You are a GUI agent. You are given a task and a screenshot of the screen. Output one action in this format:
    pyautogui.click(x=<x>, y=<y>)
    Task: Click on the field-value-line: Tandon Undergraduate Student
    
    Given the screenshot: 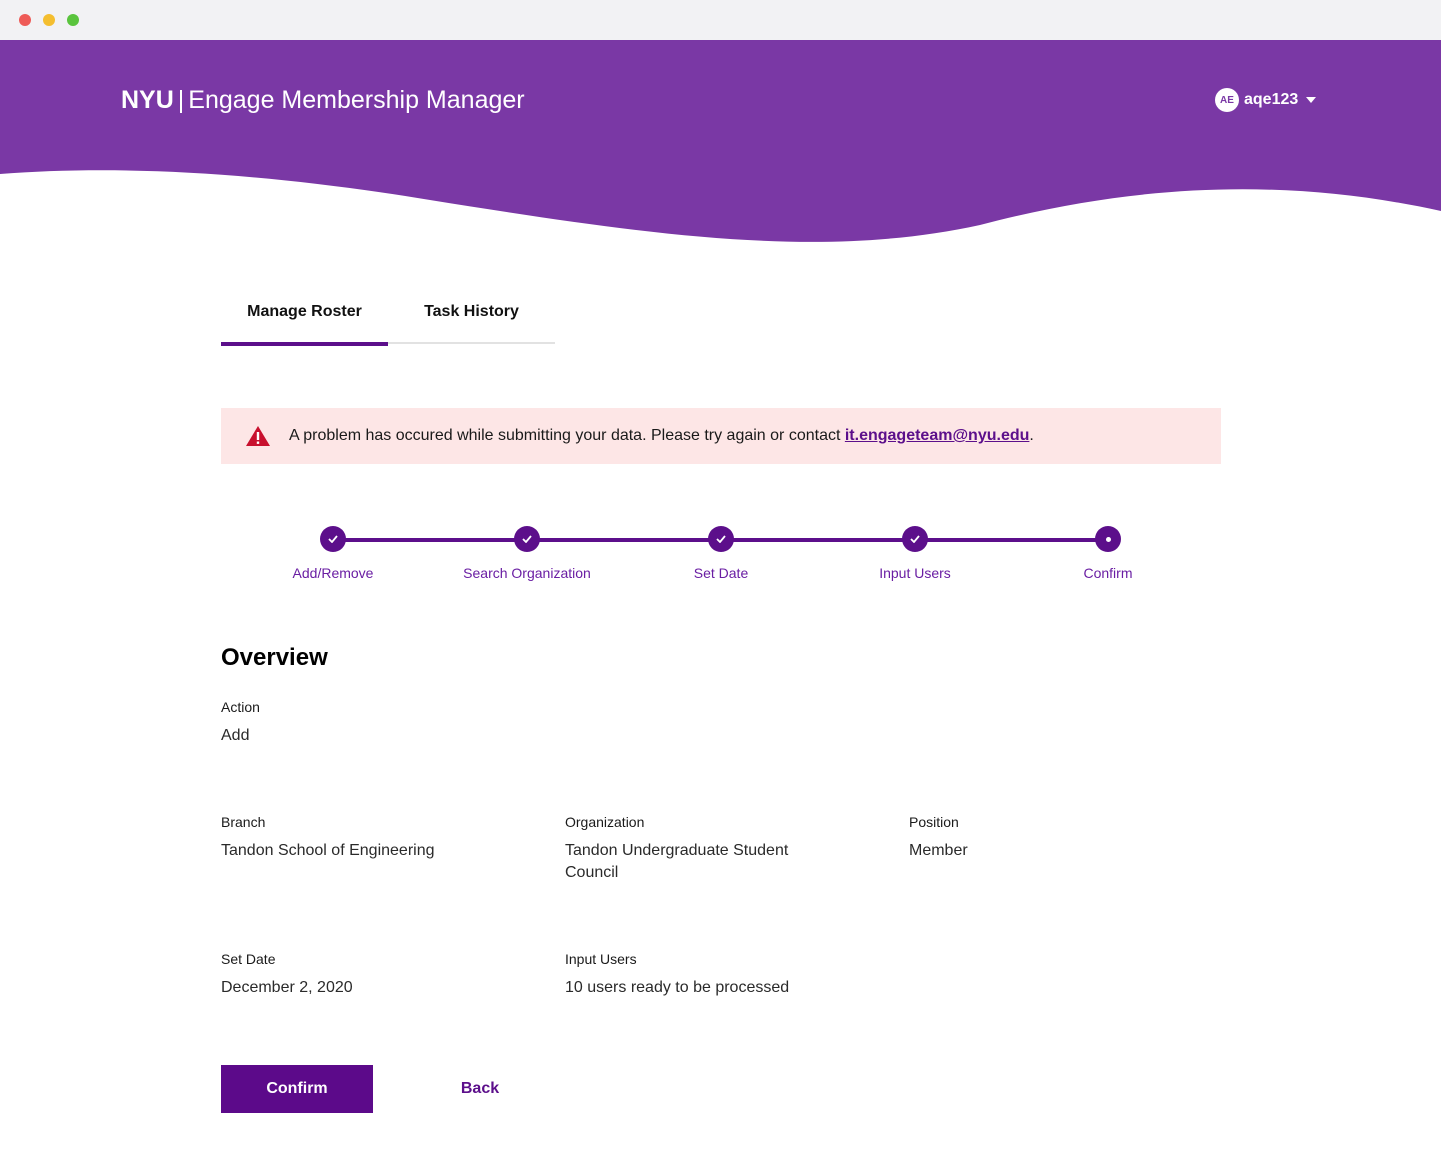 What is the action you would take?
    pyautogui.click(x=677, y=850)
    